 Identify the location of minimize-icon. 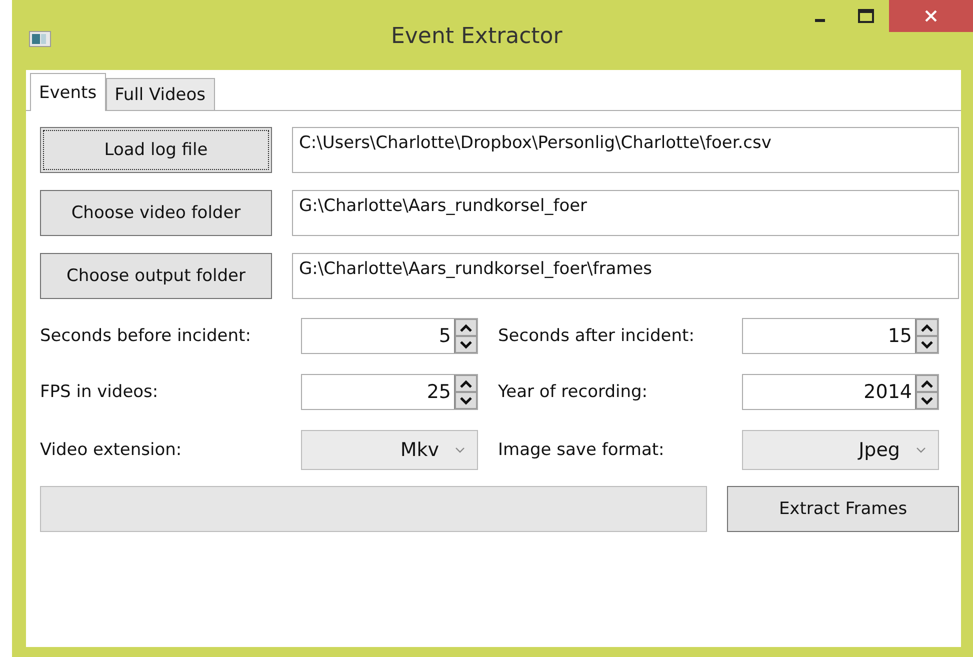
(820, 20).